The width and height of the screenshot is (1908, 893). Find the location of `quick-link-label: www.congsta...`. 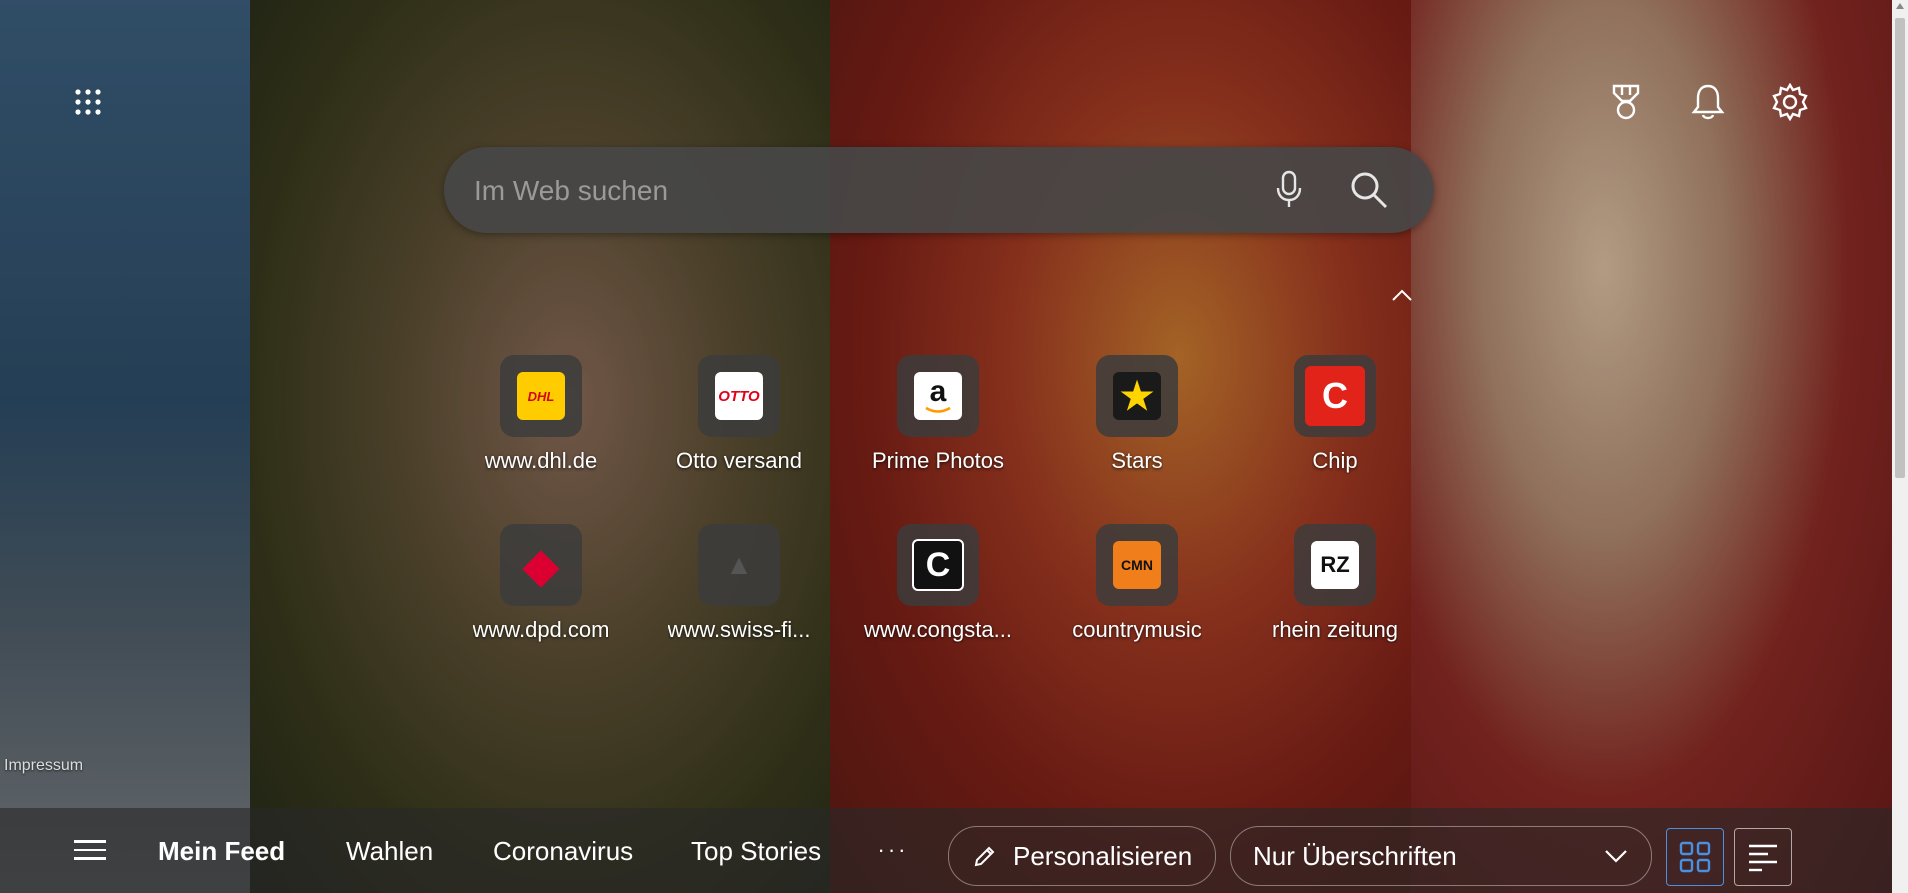

quick-link-label: www.congsta... is located at coordinates (938, 629).